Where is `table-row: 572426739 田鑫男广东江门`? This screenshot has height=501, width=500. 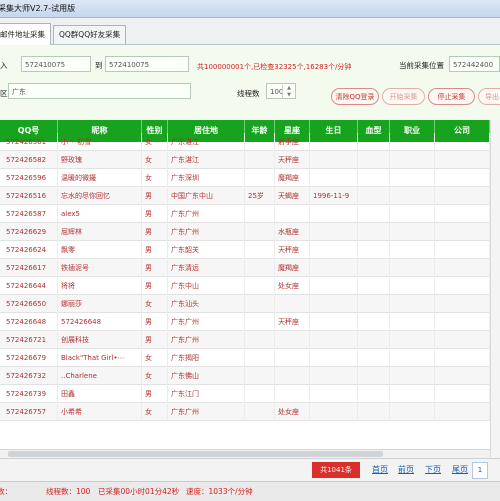
table-row: 572426739 田鑫男广东江门 is located at coordinates (245, 394).